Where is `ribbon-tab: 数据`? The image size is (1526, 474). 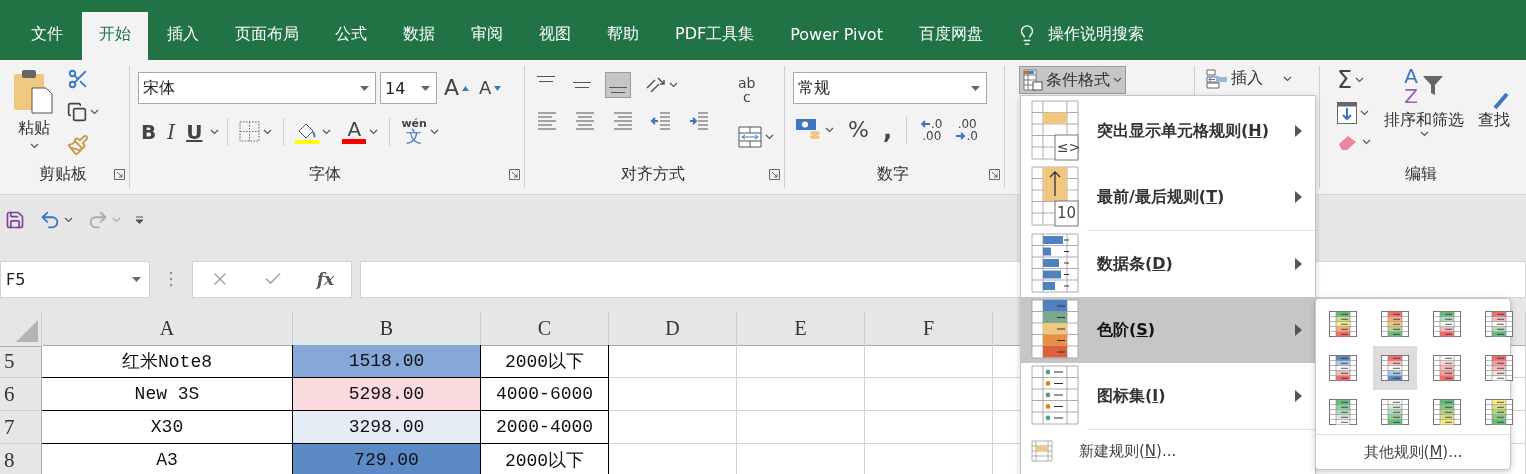
ribbon-tab: 数据 is located at coordinates (419, 36).